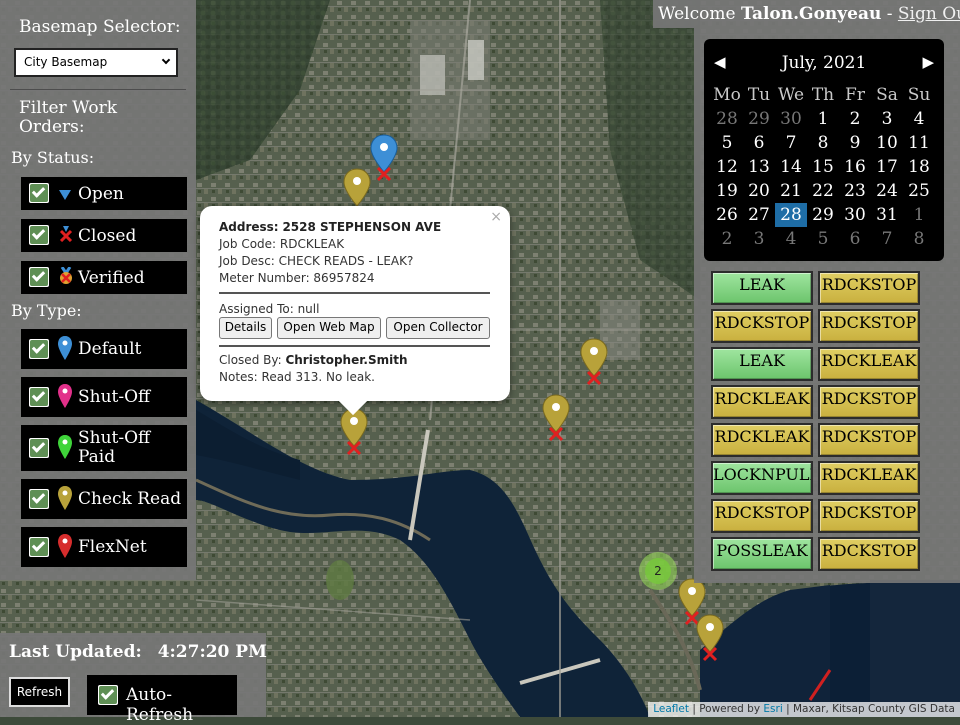 The width and height of the screenshot is (960, 725). Describe the element at coordinates (162, 700) in the screenshot. I see `auto-refresh-toggle: Auto-Refresh` at that location.